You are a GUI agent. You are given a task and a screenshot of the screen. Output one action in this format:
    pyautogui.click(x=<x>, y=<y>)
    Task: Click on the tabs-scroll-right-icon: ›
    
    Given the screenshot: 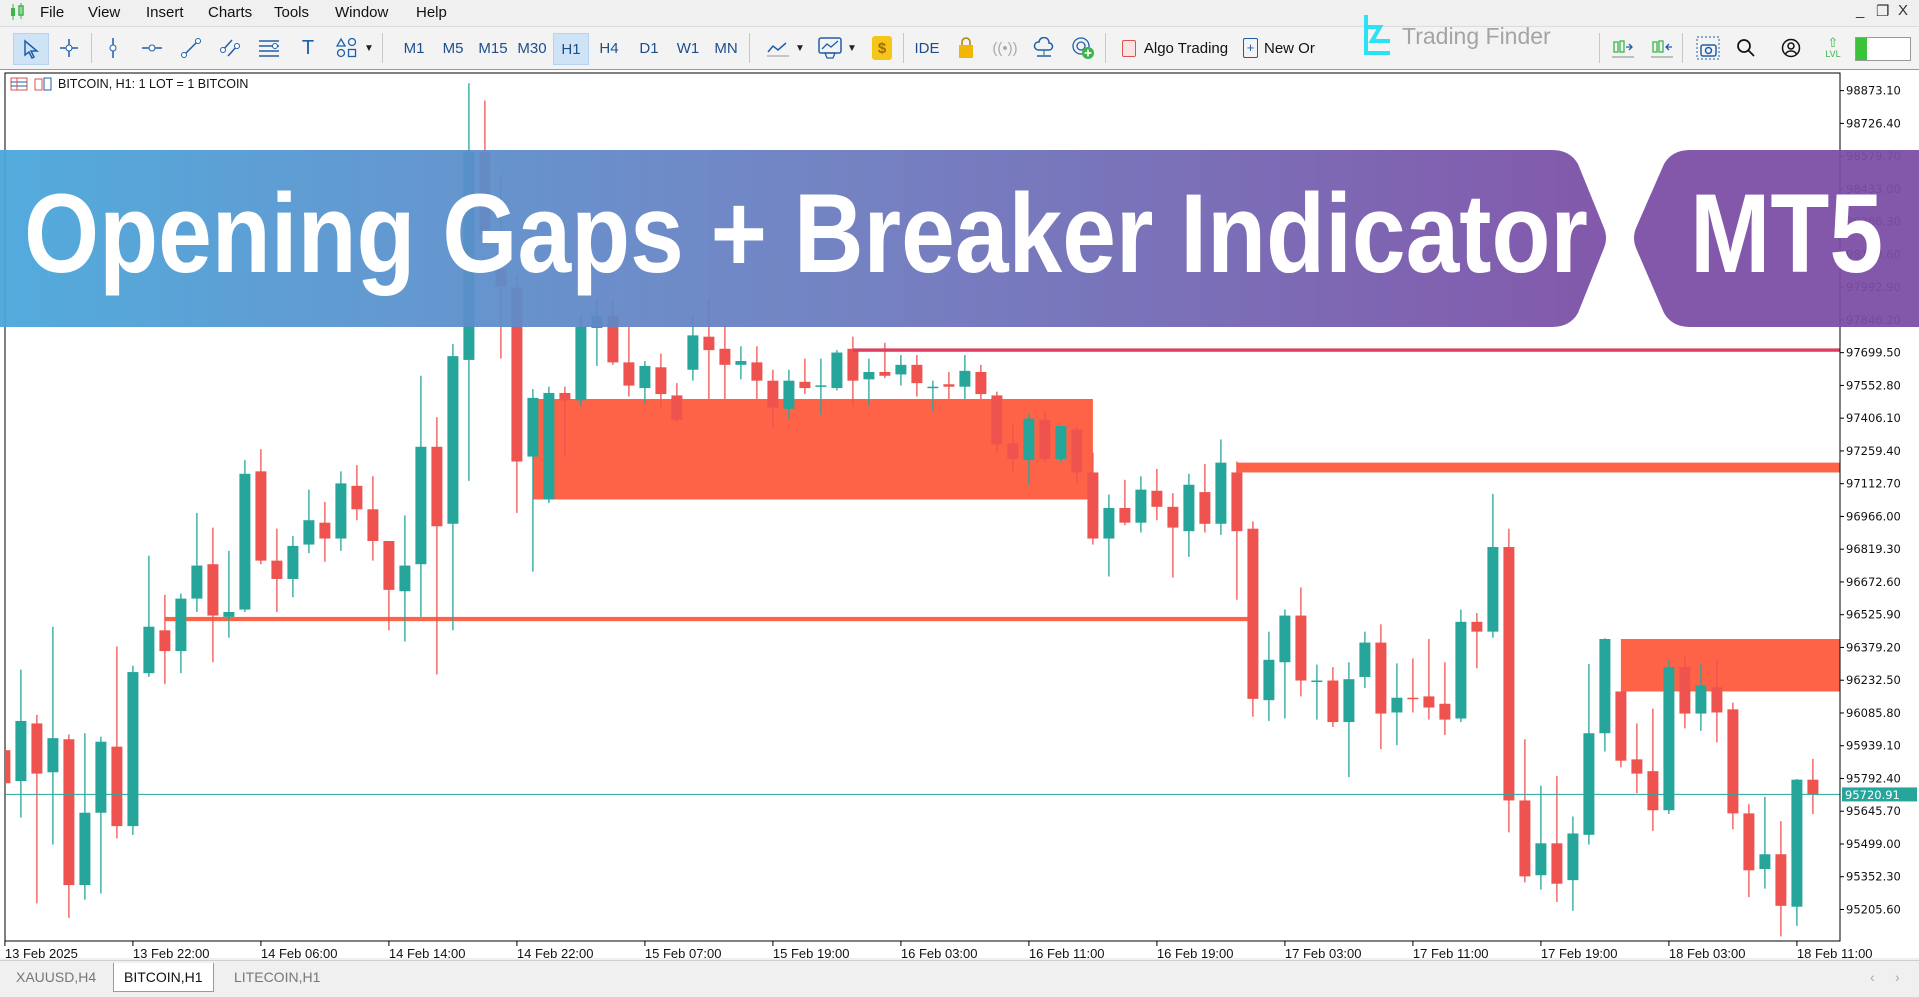 What is the action you would take?
    pyautogui.click(x=1897, y=977)
    